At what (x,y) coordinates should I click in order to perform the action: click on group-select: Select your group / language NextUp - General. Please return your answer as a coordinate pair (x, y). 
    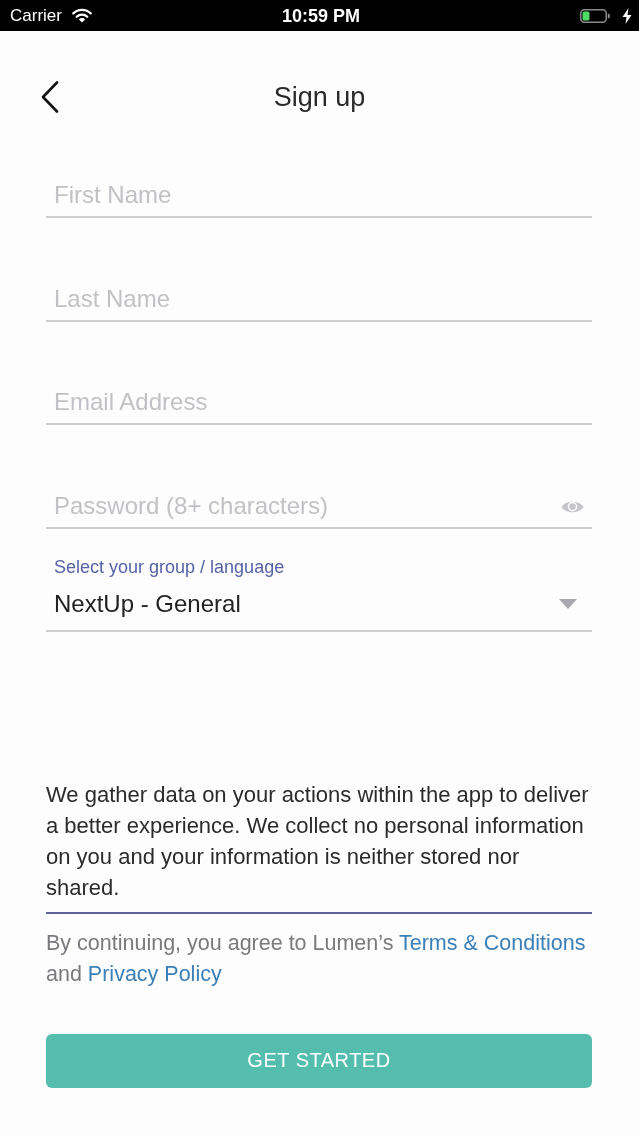
    Looking at the image, I should click on (319, 593).